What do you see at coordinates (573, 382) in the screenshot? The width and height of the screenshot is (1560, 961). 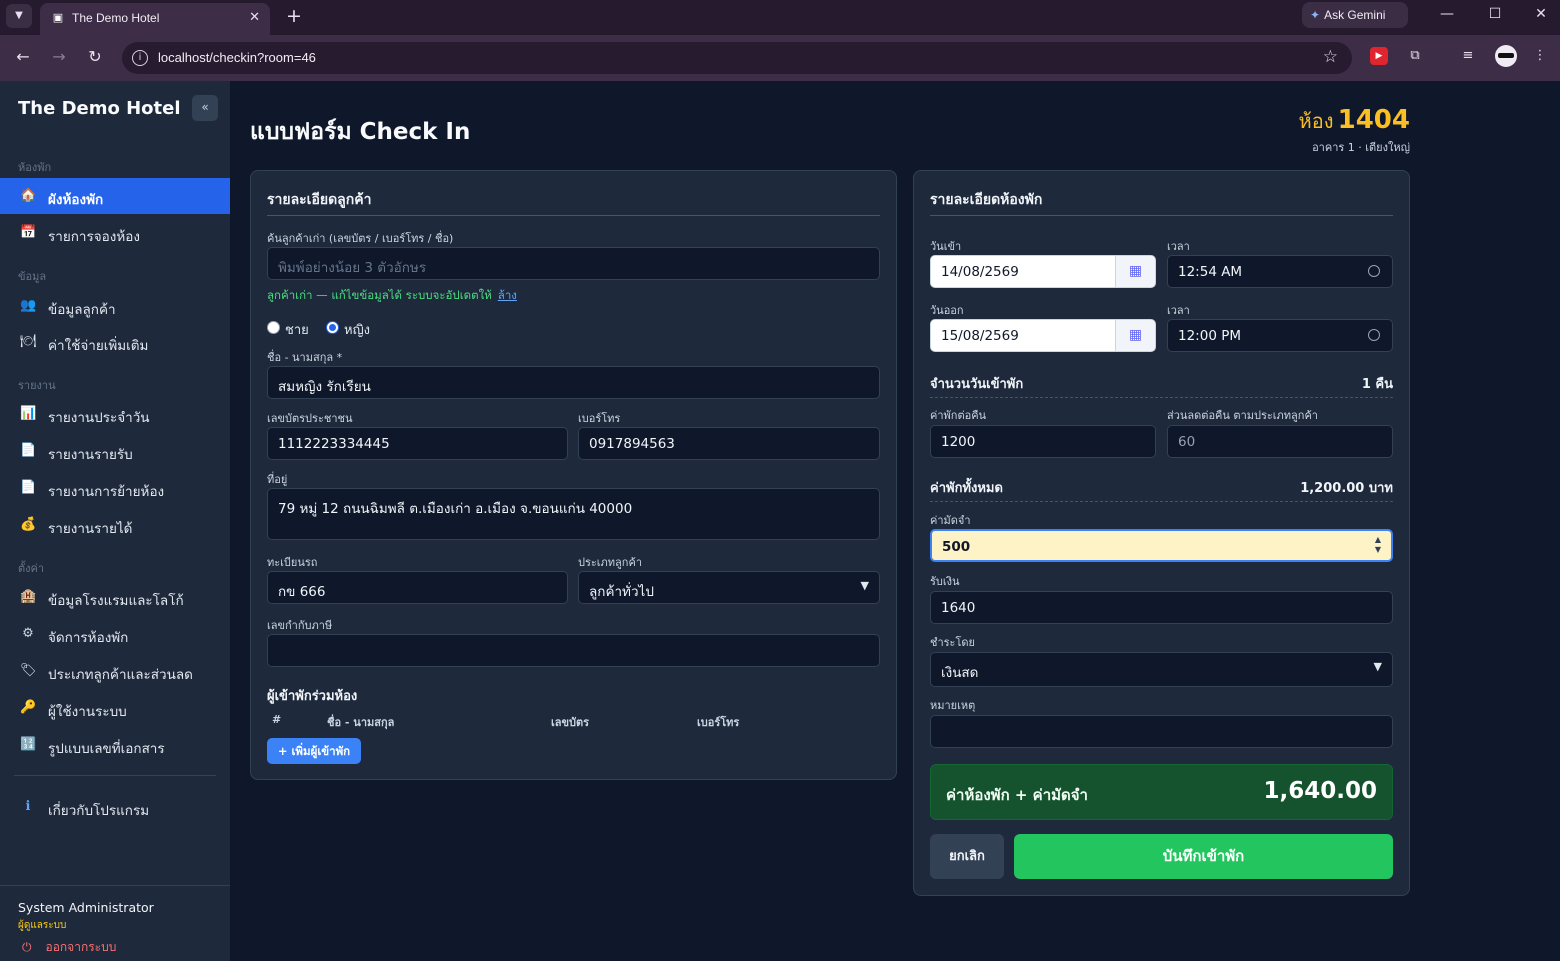 I see `full-name-input: สมหญิง รักเรียน` at bounding box center [573, 382].